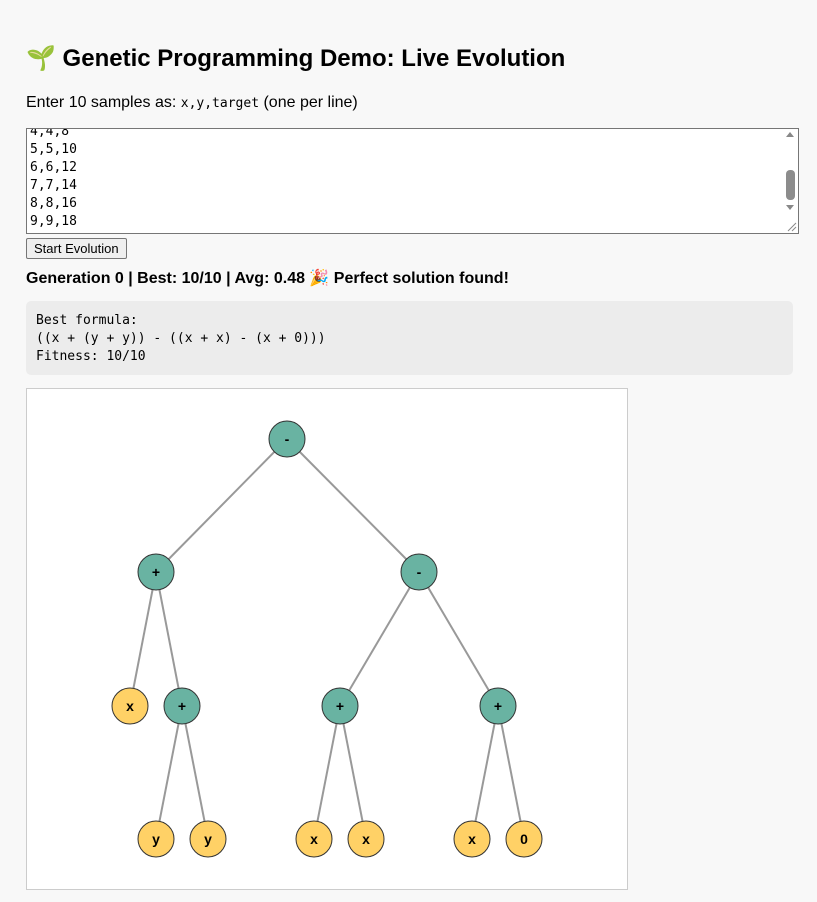 The height and width of the screenshot is (902, 817). I want to click on start-evolution-button: Start Evolution, so click(76, 248).